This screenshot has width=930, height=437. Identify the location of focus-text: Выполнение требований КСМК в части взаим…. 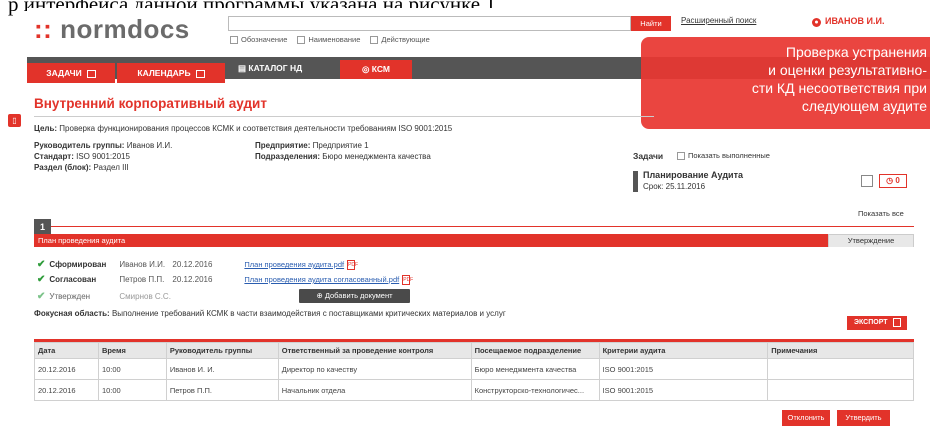
(308, 313).